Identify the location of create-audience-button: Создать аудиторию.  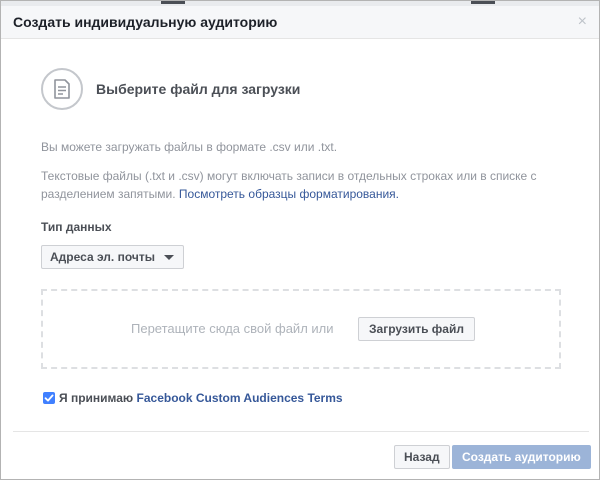
(521, 457).